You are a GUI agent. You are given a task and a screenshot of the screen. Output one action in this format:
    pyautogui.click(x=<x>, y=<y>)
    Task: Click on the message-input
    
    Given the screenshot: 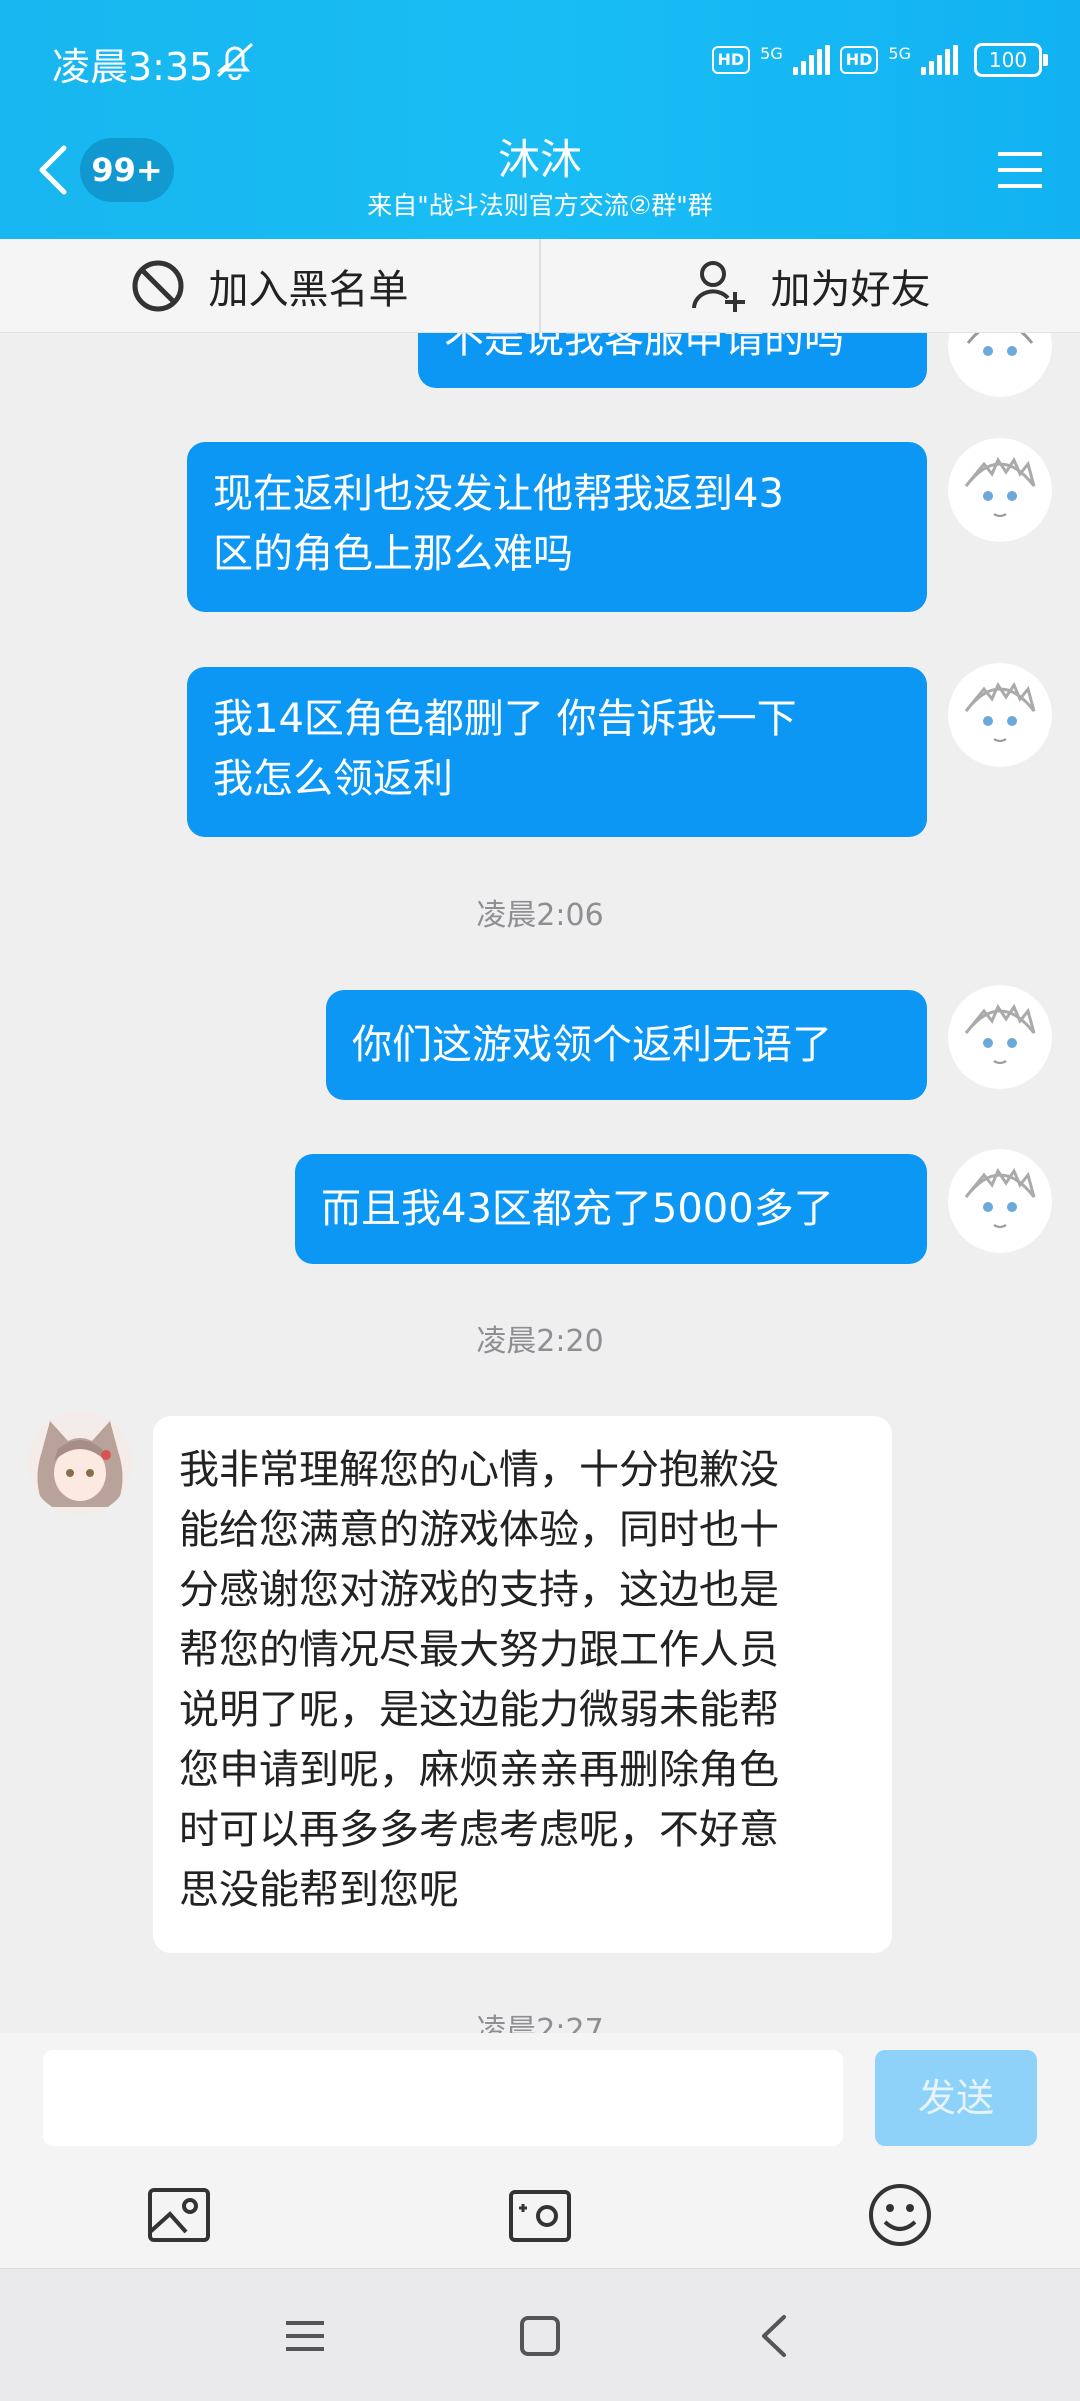 What is the action you would take?
    pyautogui.click(x=443, y=2098)
    